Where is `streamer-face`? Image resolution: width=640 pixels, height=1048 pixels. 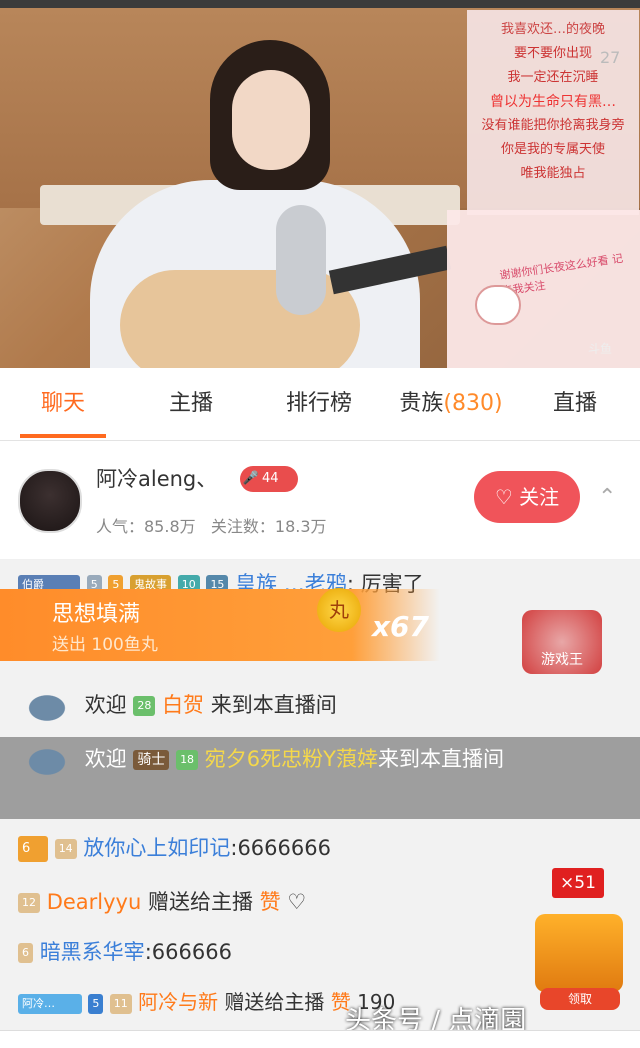
streamer-face is located at coordinates (271, 120).